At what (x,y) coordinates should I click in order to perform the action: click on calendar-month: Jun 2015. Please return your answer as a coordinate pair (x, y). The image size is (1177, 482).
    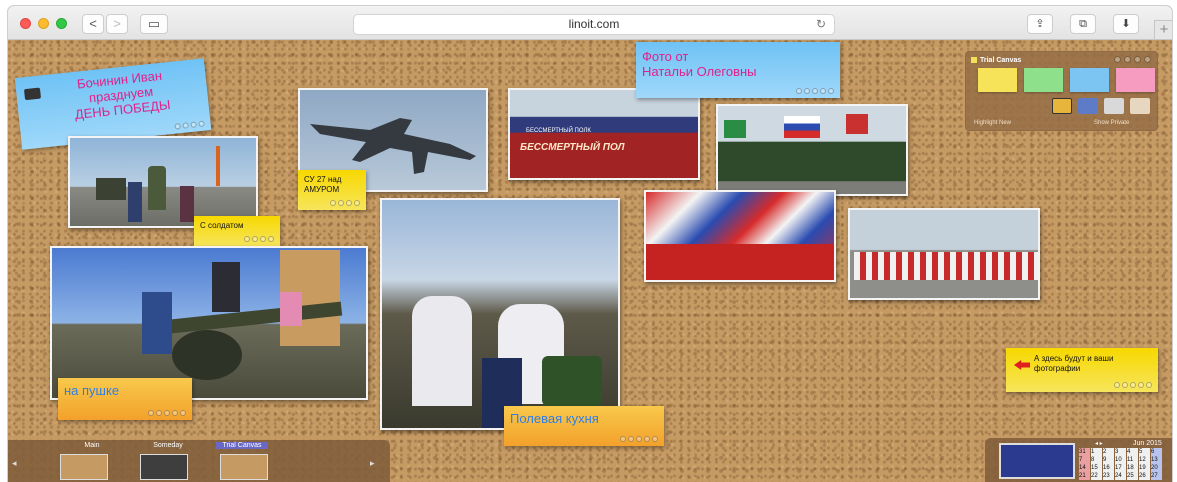
    Looking at the image, I should click on (1147, 443).